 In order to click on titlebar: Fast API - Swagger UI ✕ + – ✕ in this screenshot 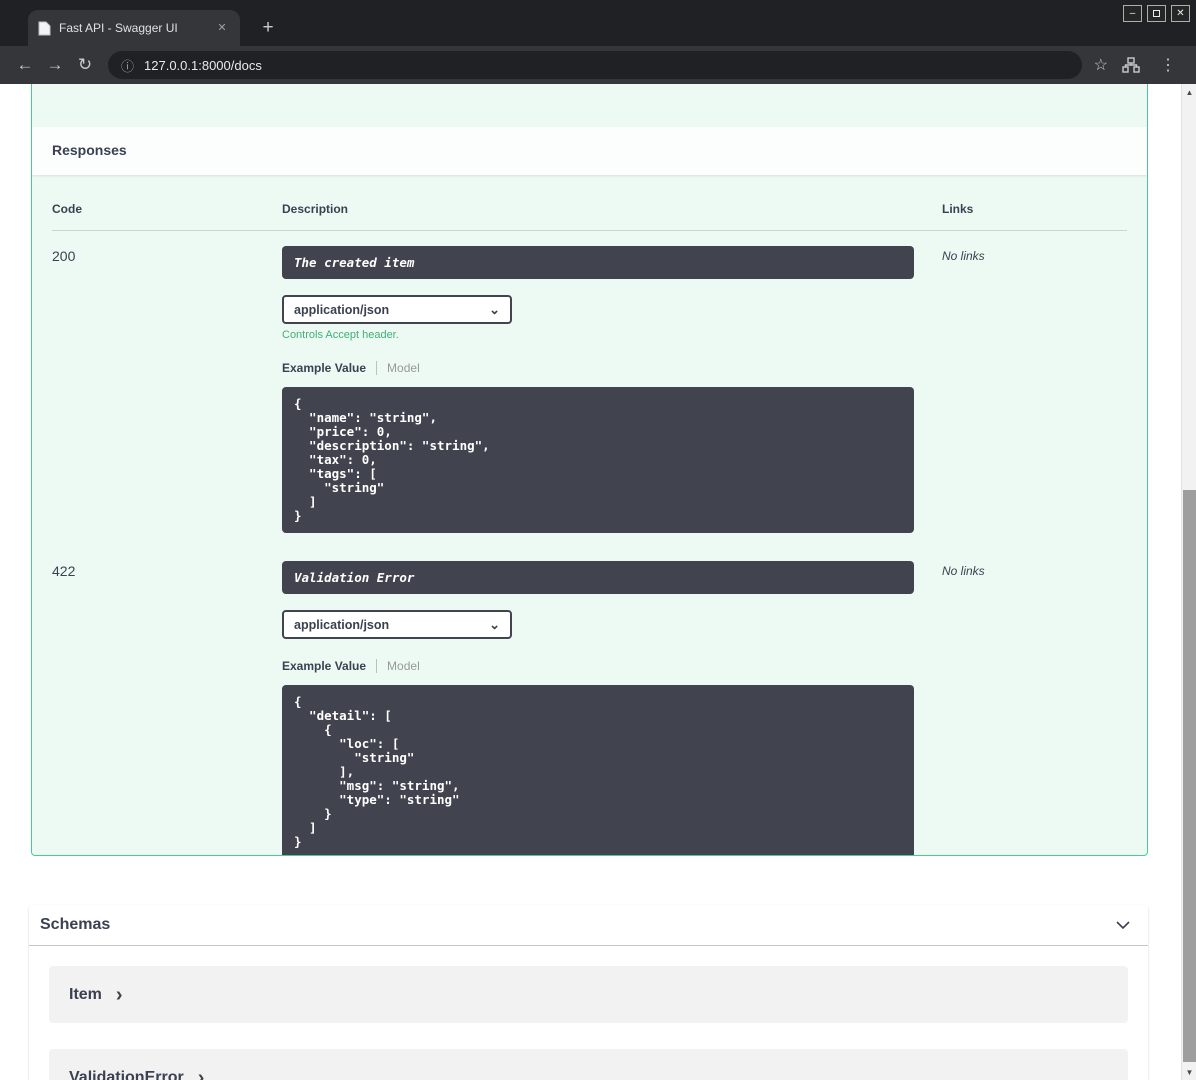, I will do `click(598, 23)`.